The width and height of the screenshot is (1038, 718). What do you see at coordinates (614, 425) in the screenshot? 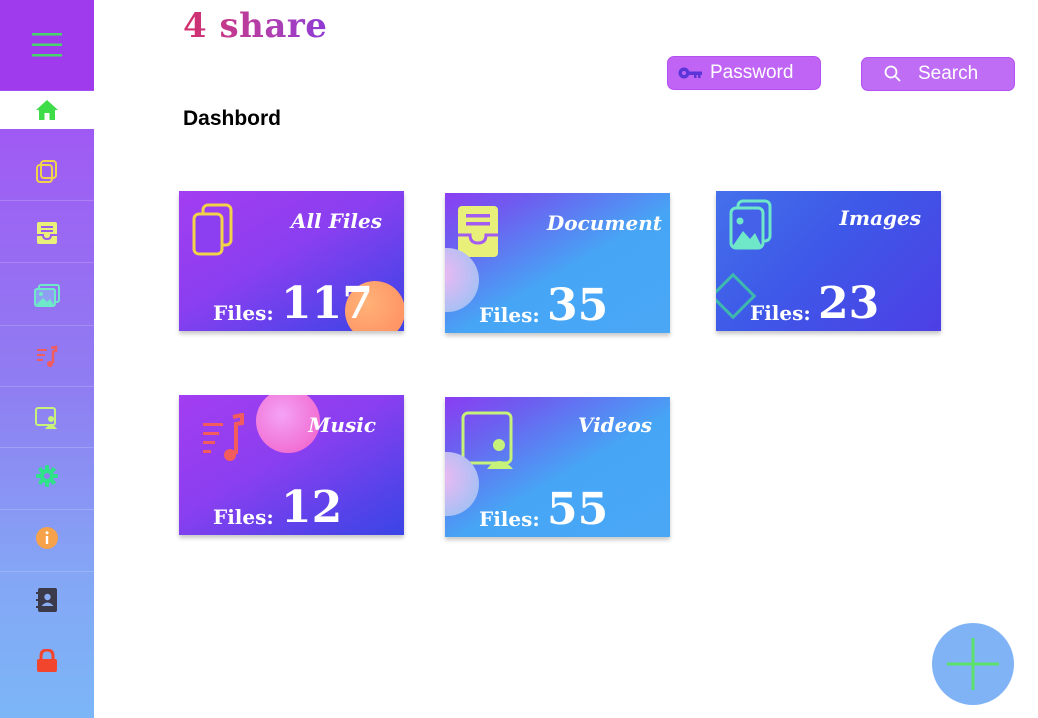
I see `card-title: Videos` at bounding box center [614, 425].